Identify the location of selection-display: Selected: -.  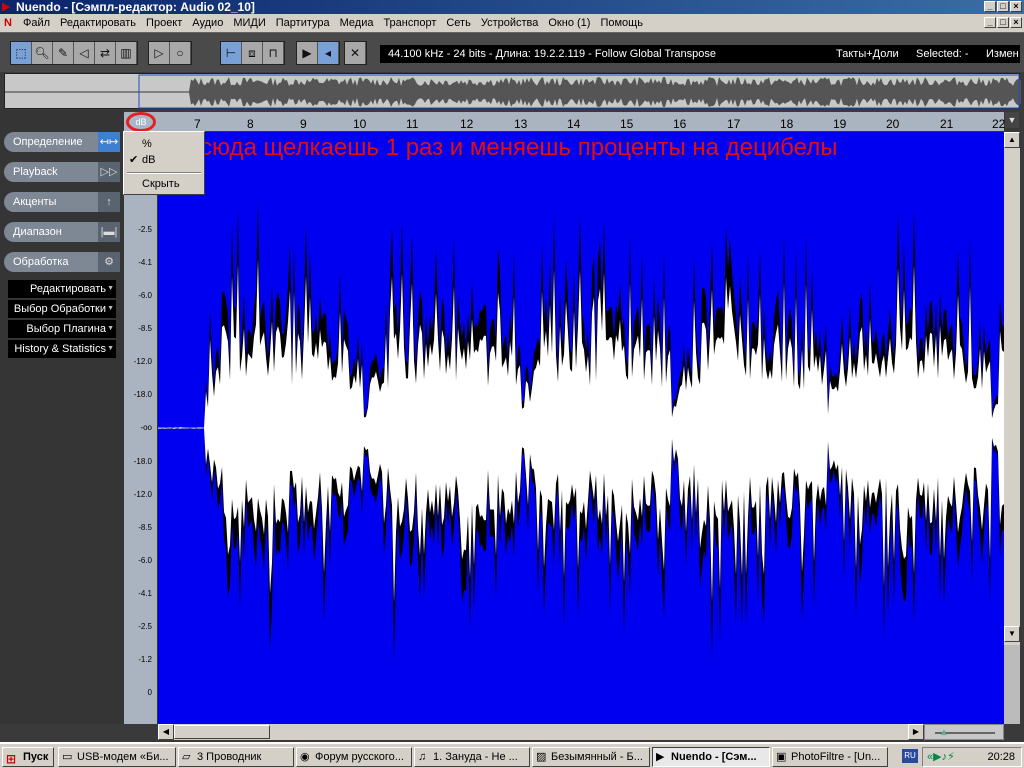
(942, 54).